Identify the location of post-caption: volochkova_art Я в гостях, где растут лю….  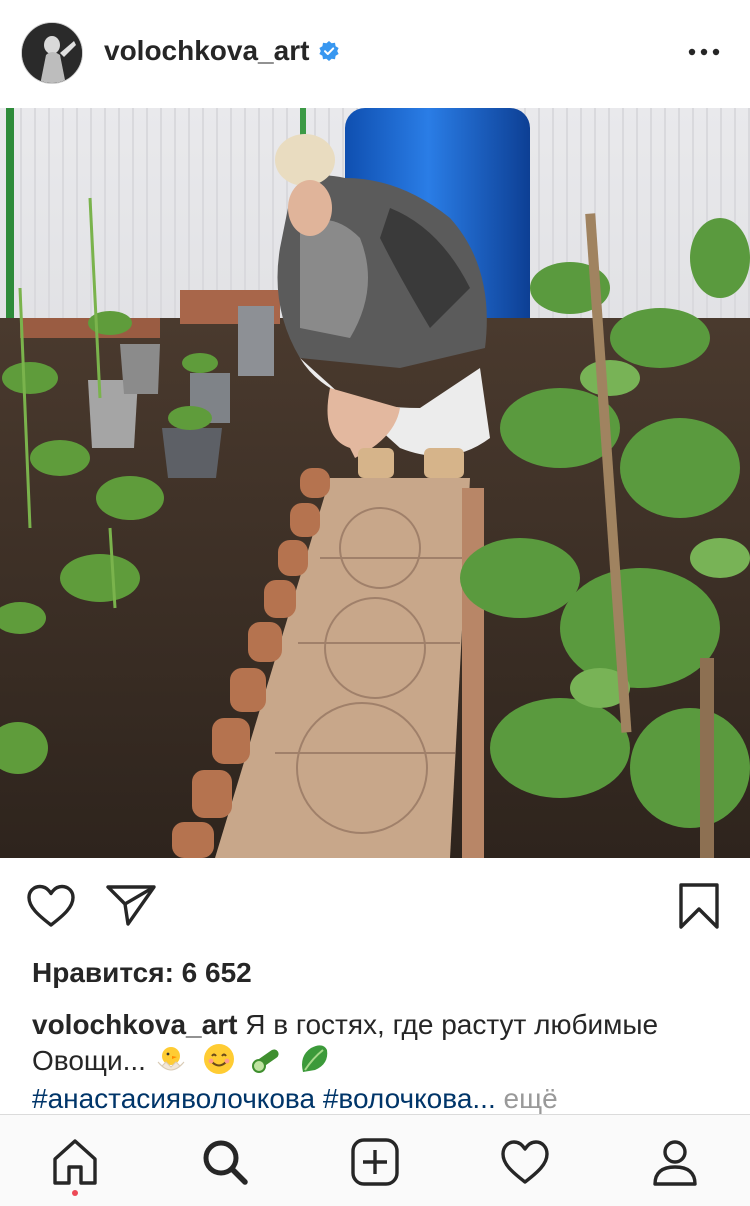
(377, 1043).